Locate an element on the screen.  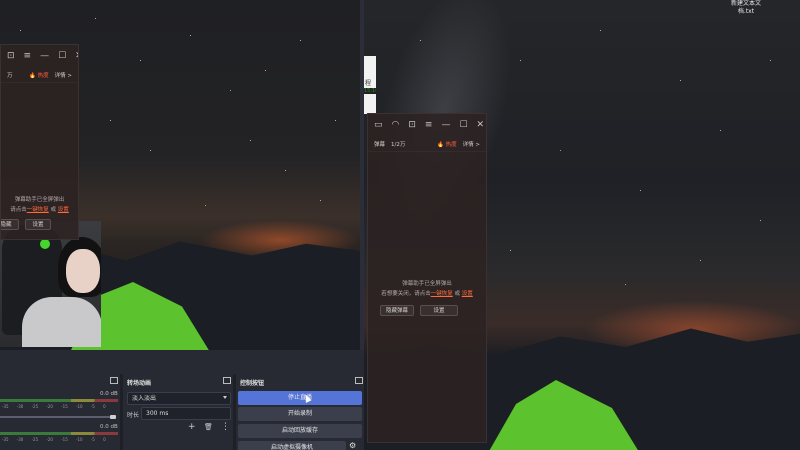
window-text: 程 is located at coordinates (368, 83).